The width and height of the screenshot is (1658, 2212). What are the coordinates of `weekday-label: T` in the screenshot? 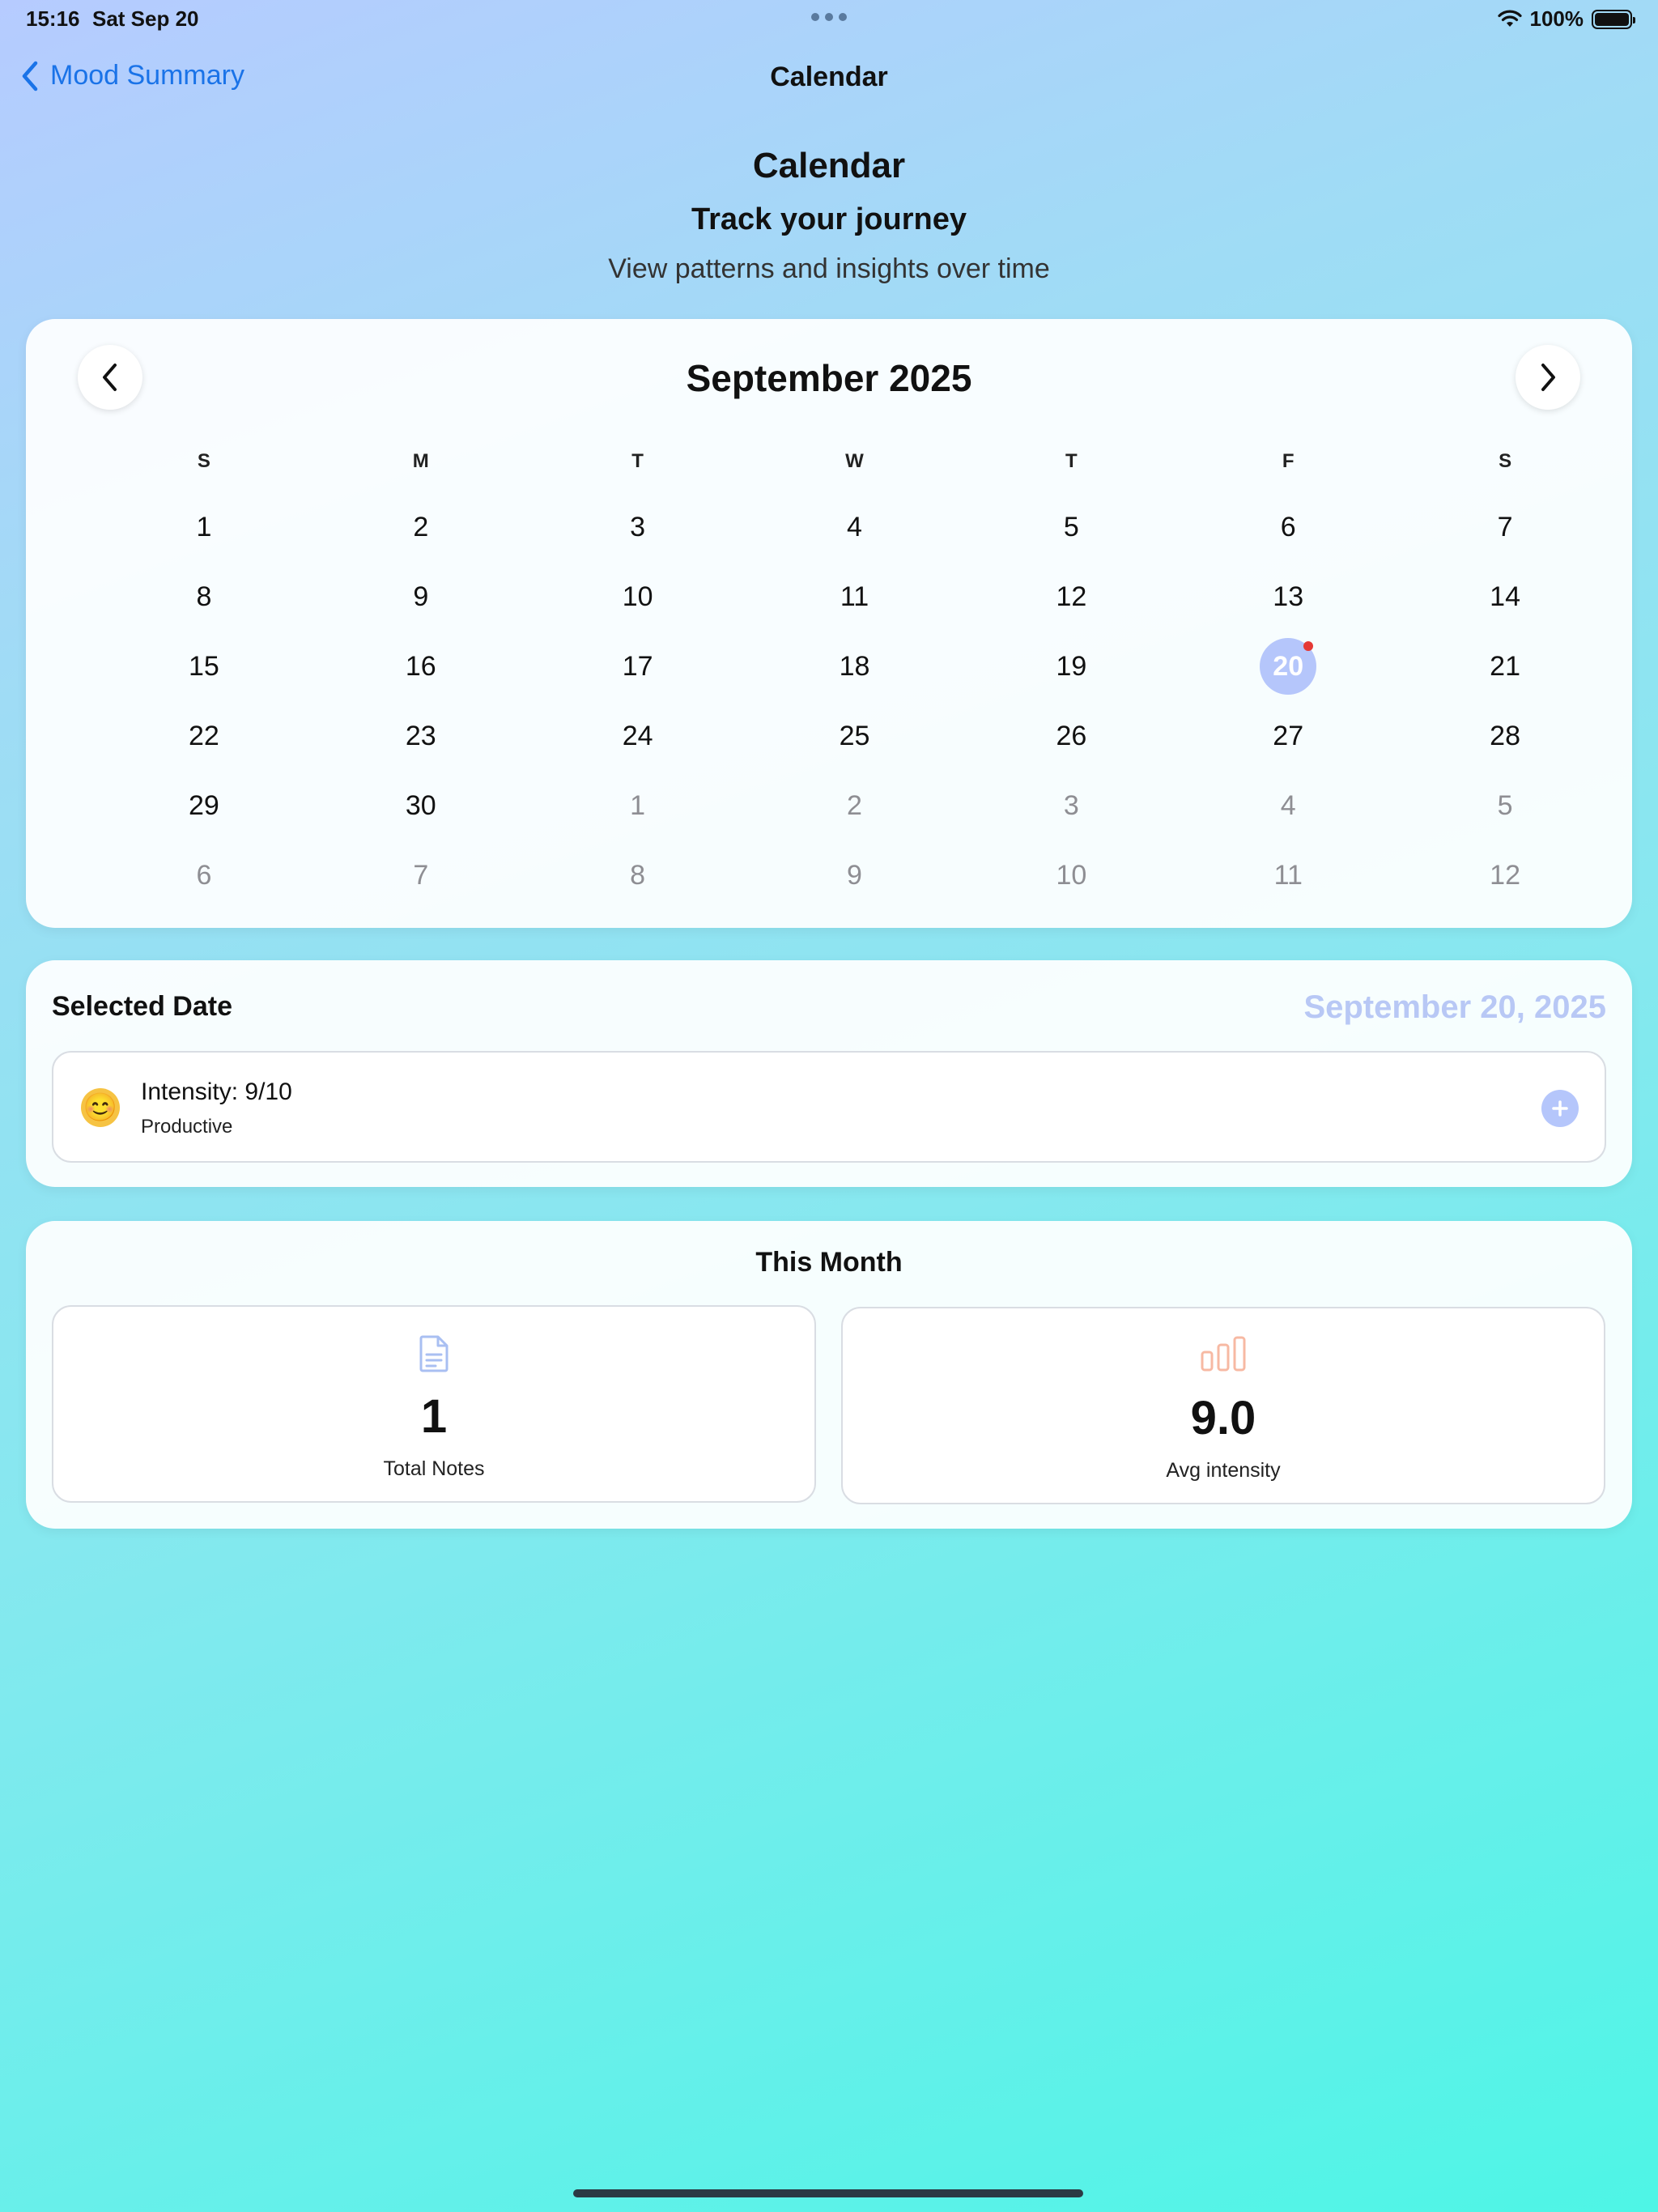 It's located at (637, 461).